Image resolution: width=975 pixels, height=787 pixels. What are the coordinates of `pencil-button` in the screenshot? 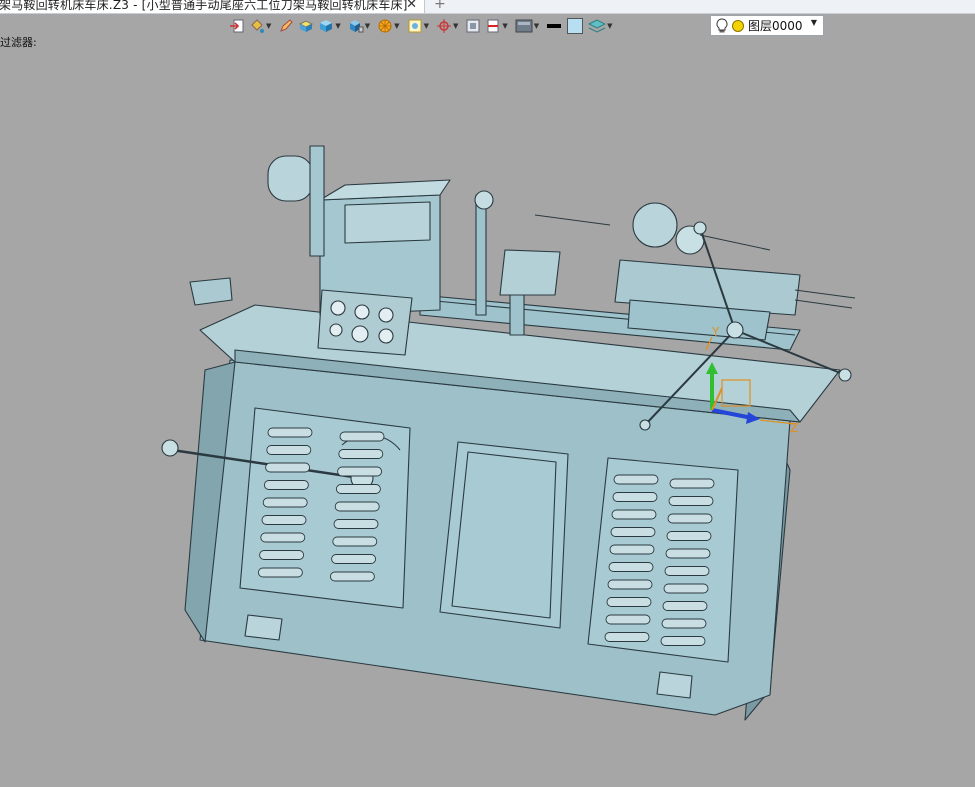 It's located at (286, 26).